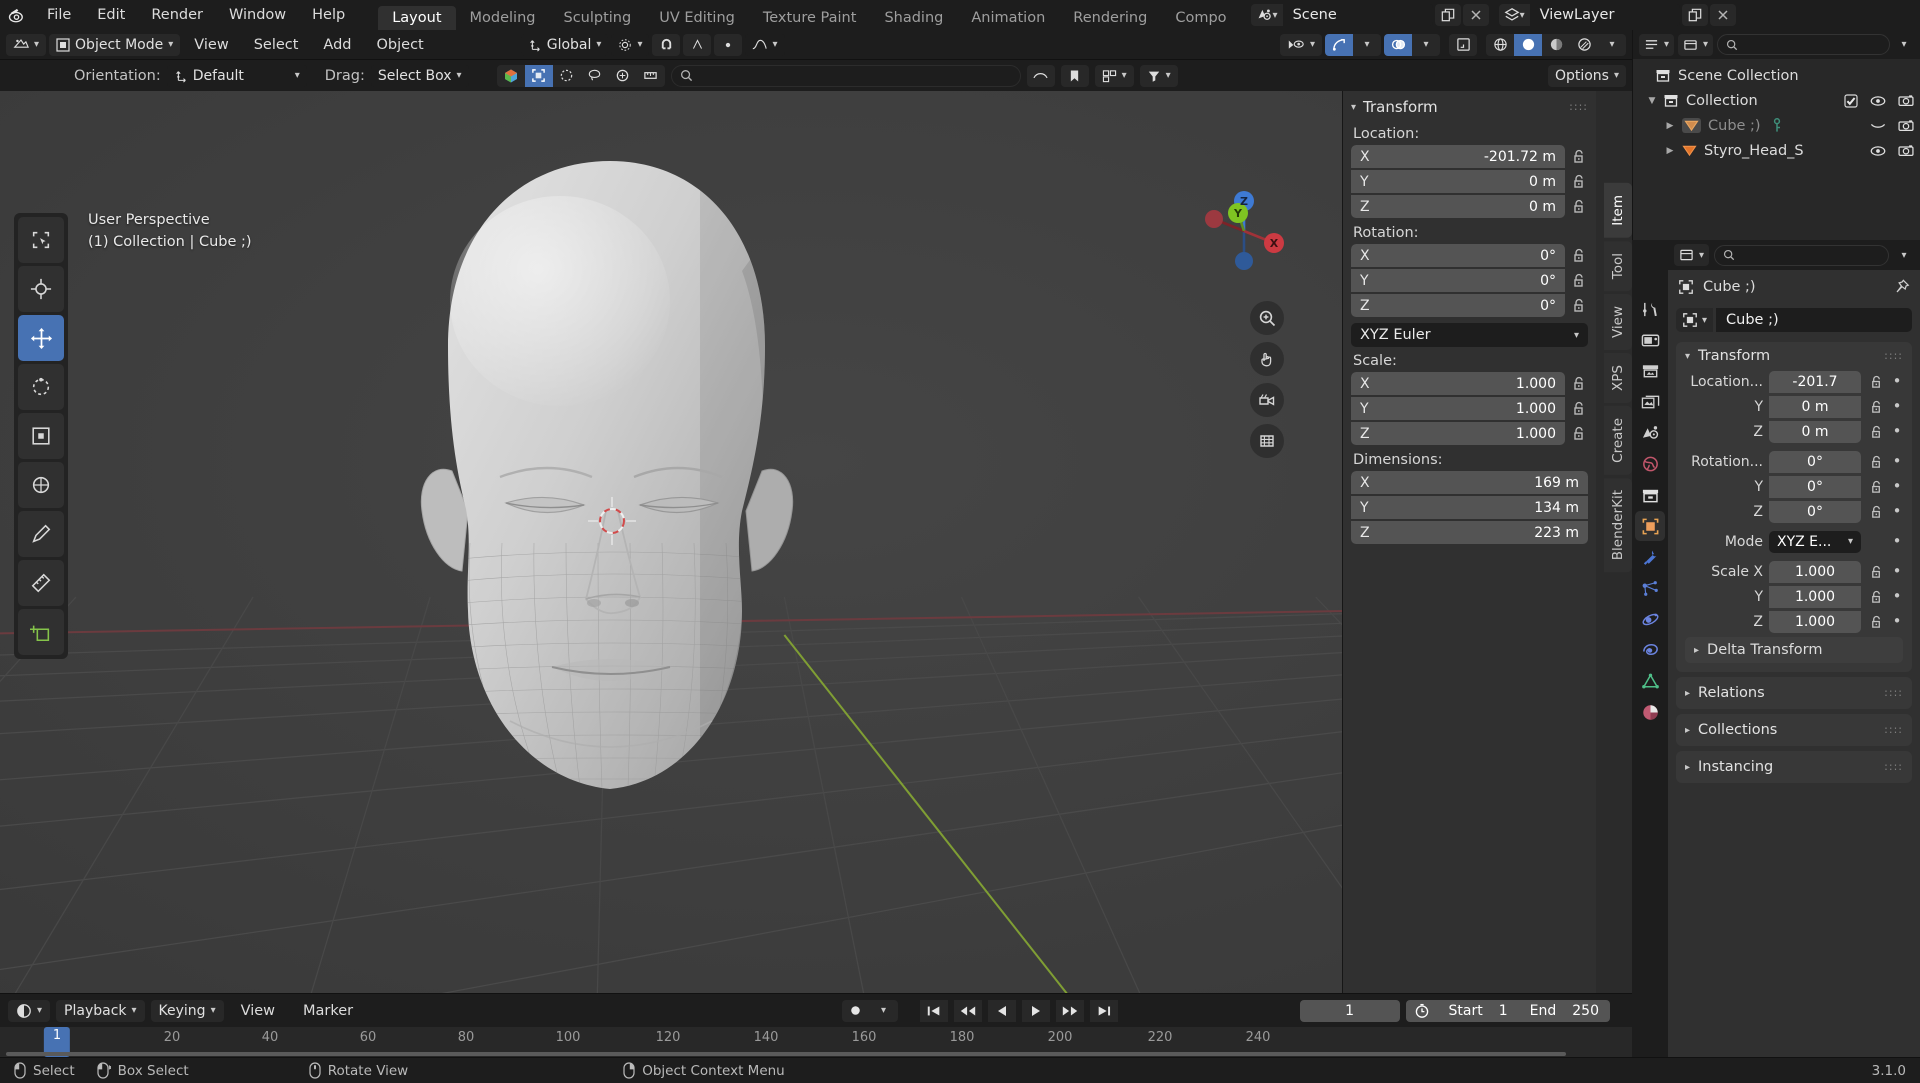 Image resolution: width=1920 pixels, height=1083 pixels. What do you see at coordinates (187, 1010) in the screenshot?
I see `timeline-menu-keying: Keying ▾` at bounding box center [187, 1010].